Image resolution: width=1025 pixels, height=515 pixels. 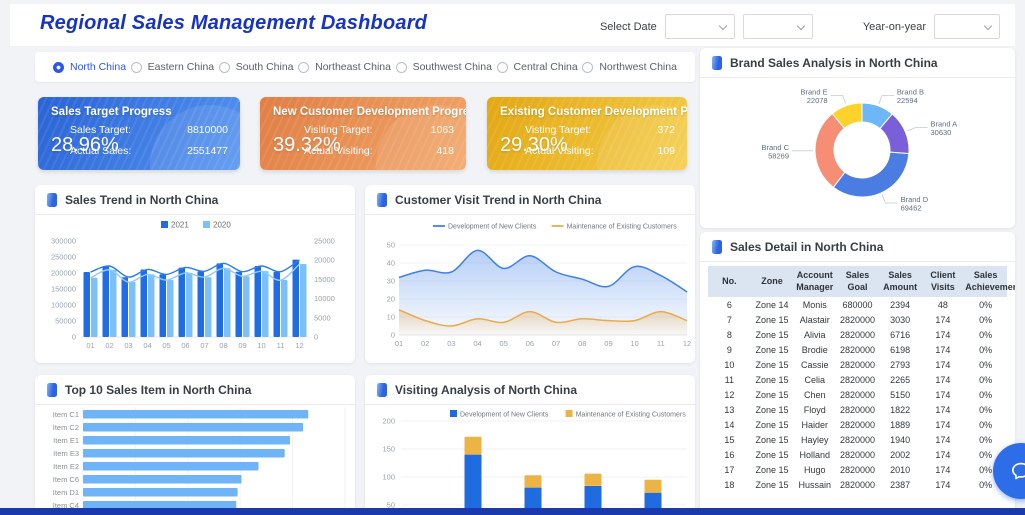 What do you see at coordinates (967, 26) in the screenshot?
I see `year-on-year-select` at bounding box center [967, 26].